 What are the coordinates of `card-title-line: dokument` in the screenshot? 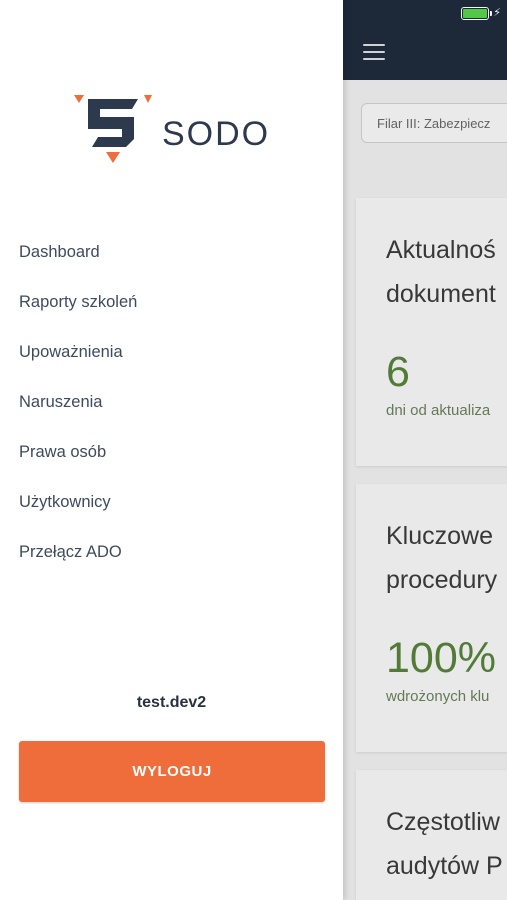 It's located at (441, 294).